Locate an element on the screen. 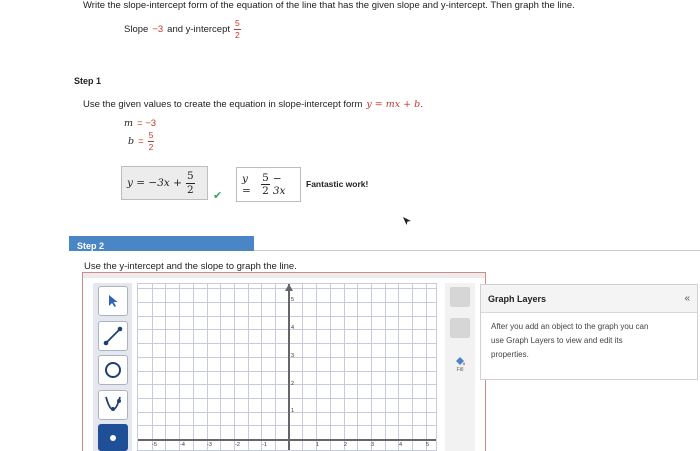 This screenshot has height=451, width=700. point-icon is located at coordinates (113, 437).